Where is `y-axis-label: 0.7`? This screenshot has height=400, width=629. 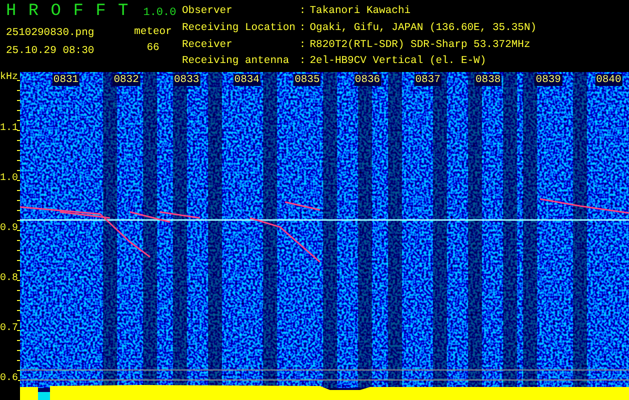 y-axis-label: 0.7 is located at coordinates (9, 328).